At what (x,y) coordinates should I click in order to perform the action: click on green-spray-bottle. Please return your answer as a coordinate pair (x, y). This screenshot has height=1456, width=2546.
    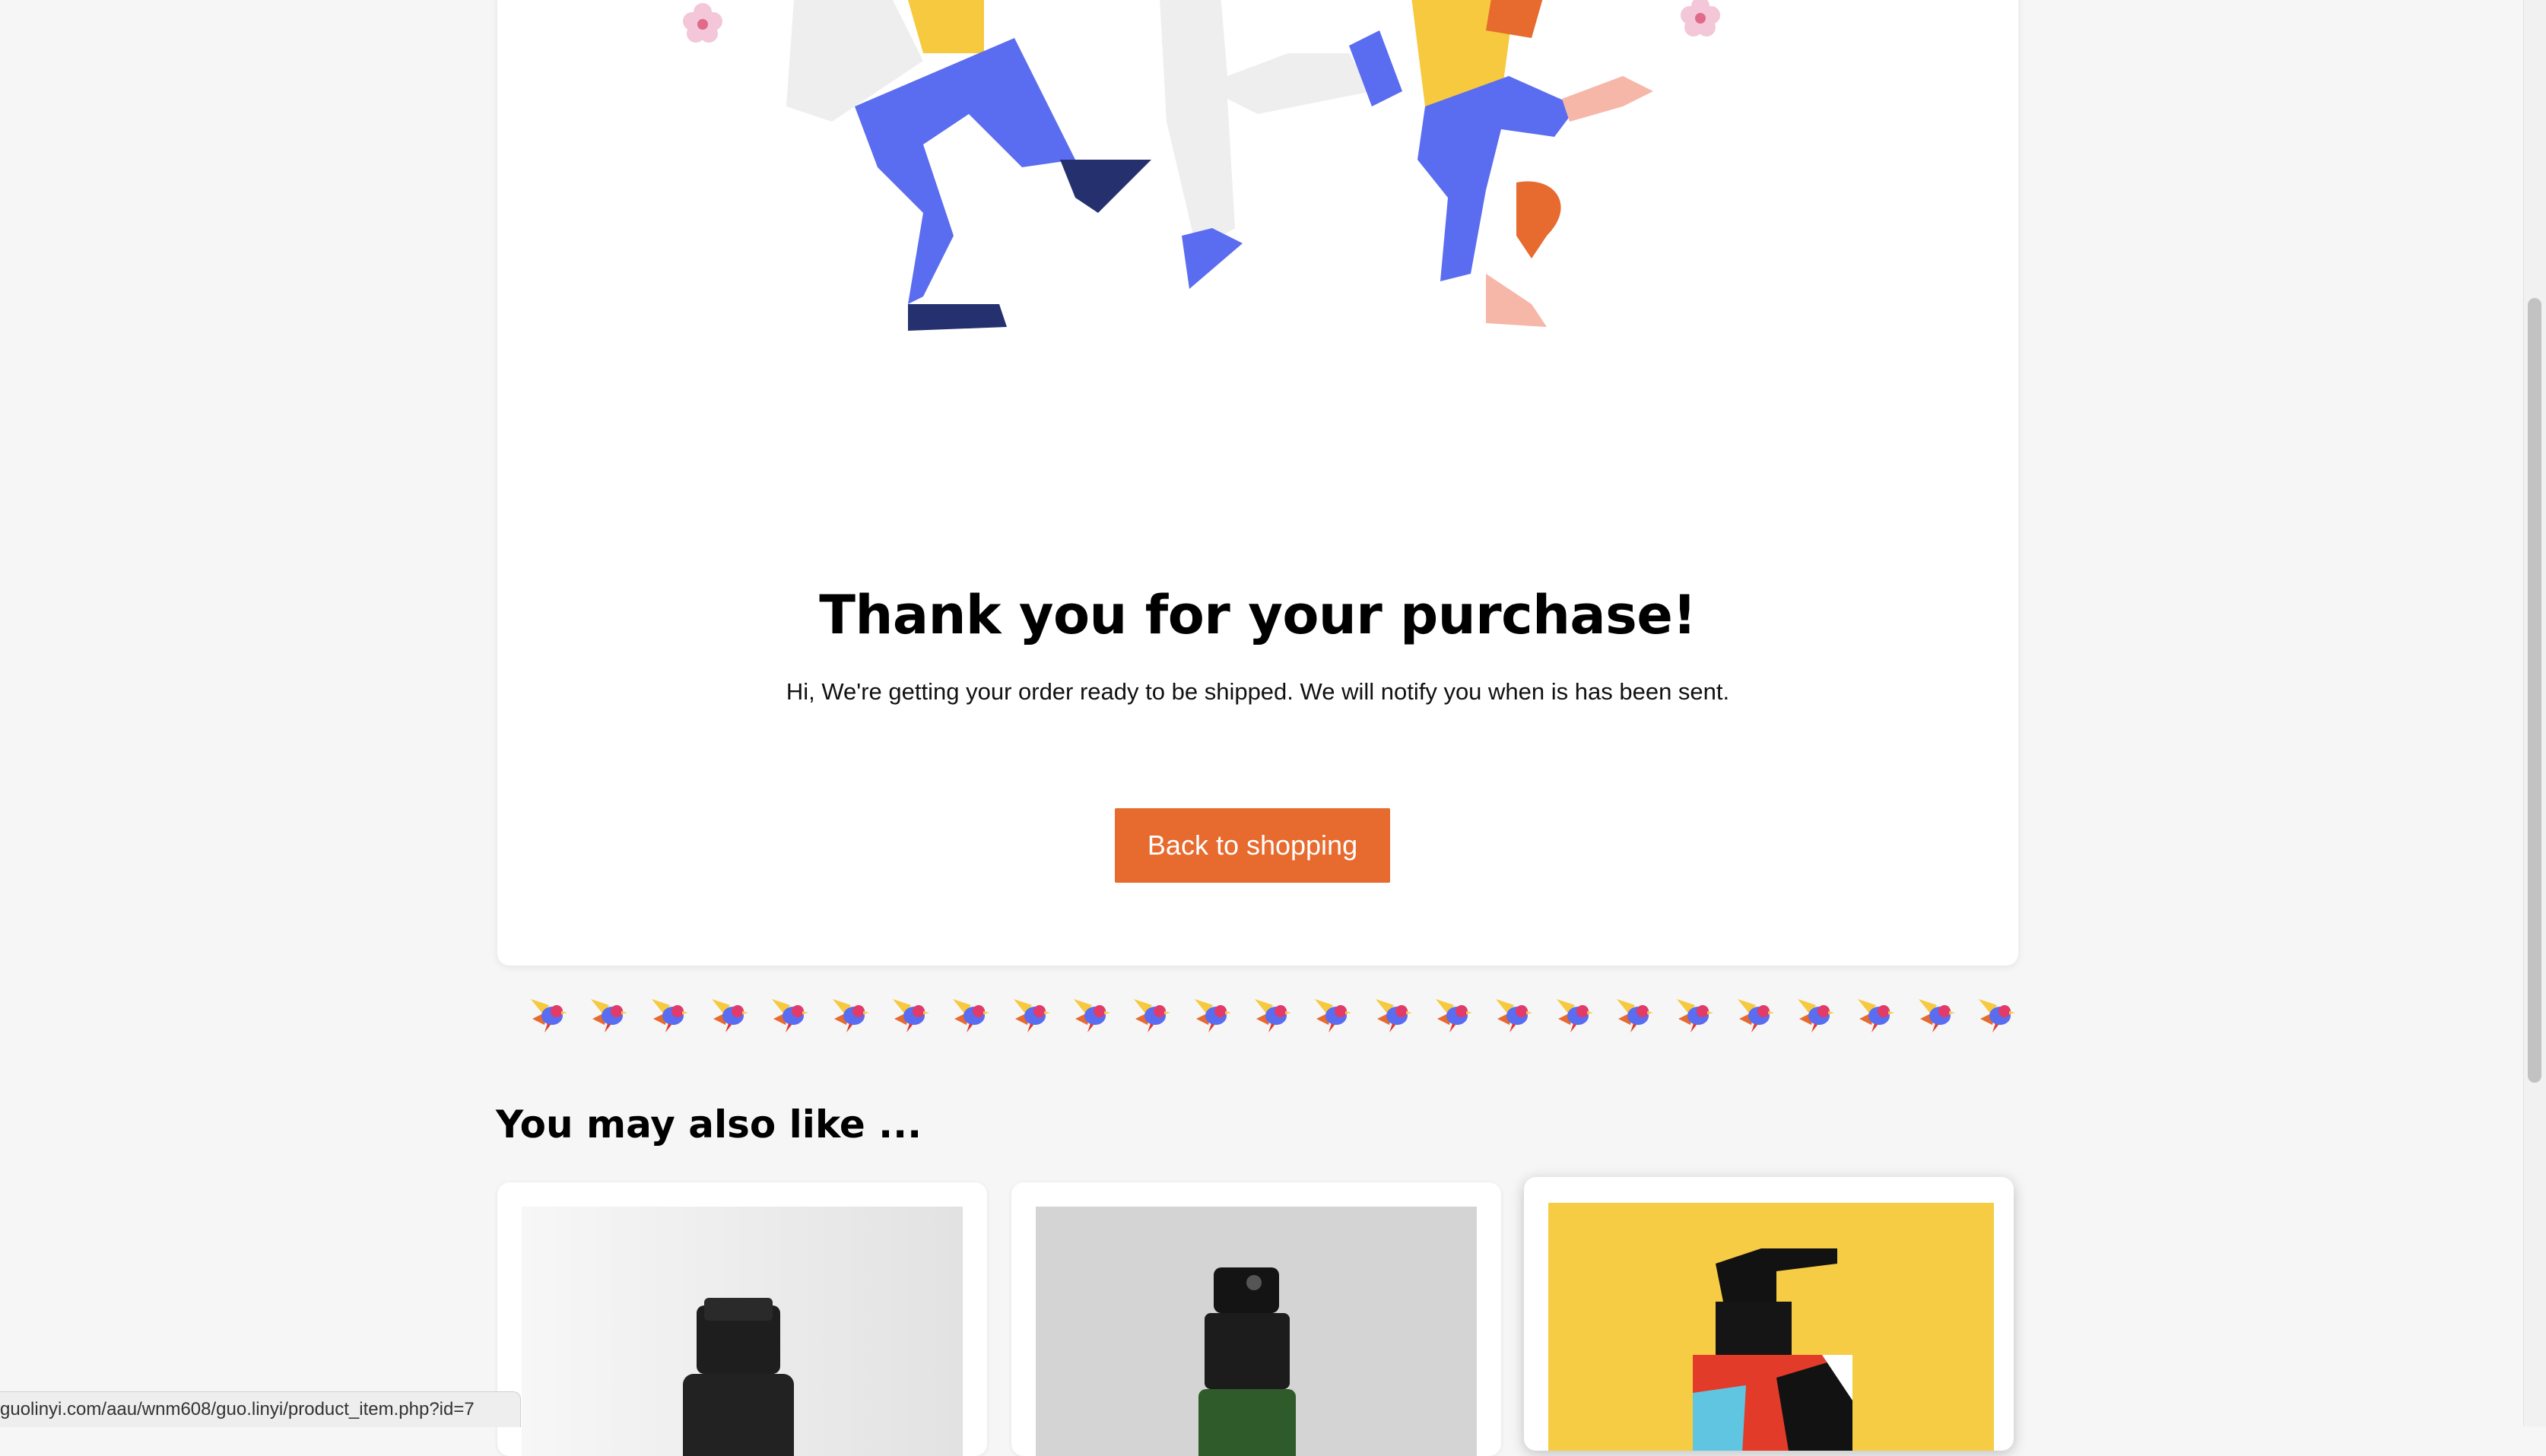
    Looking at the image, I should click on (1256, 1331).